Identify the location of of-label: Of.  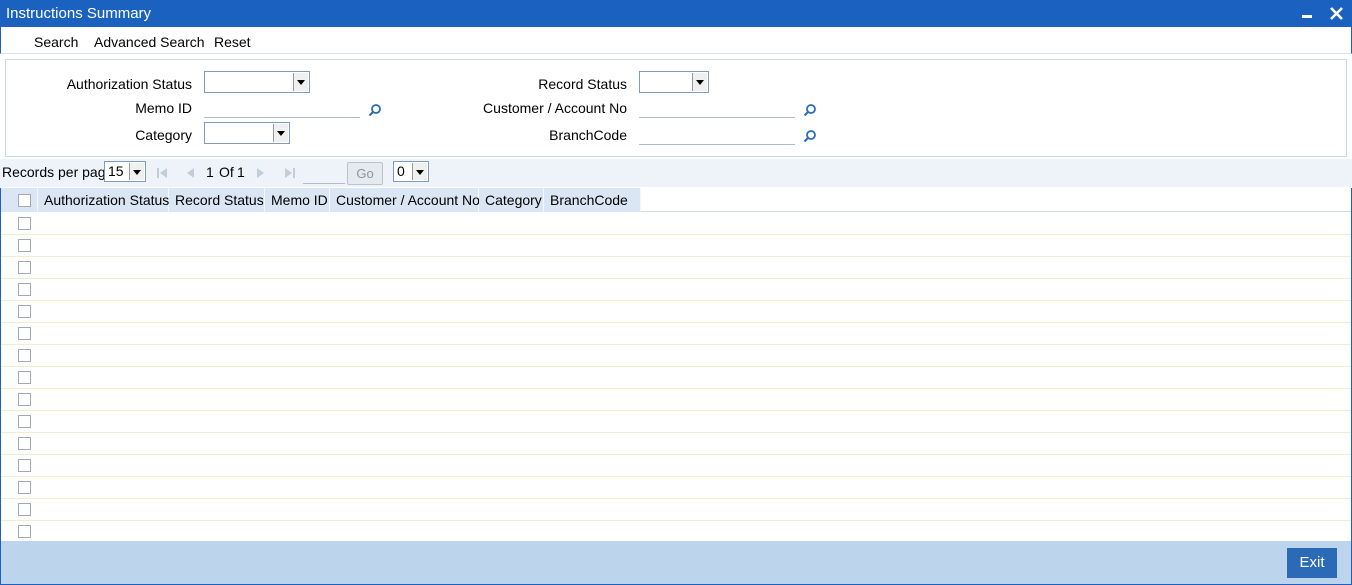
(226, 172).